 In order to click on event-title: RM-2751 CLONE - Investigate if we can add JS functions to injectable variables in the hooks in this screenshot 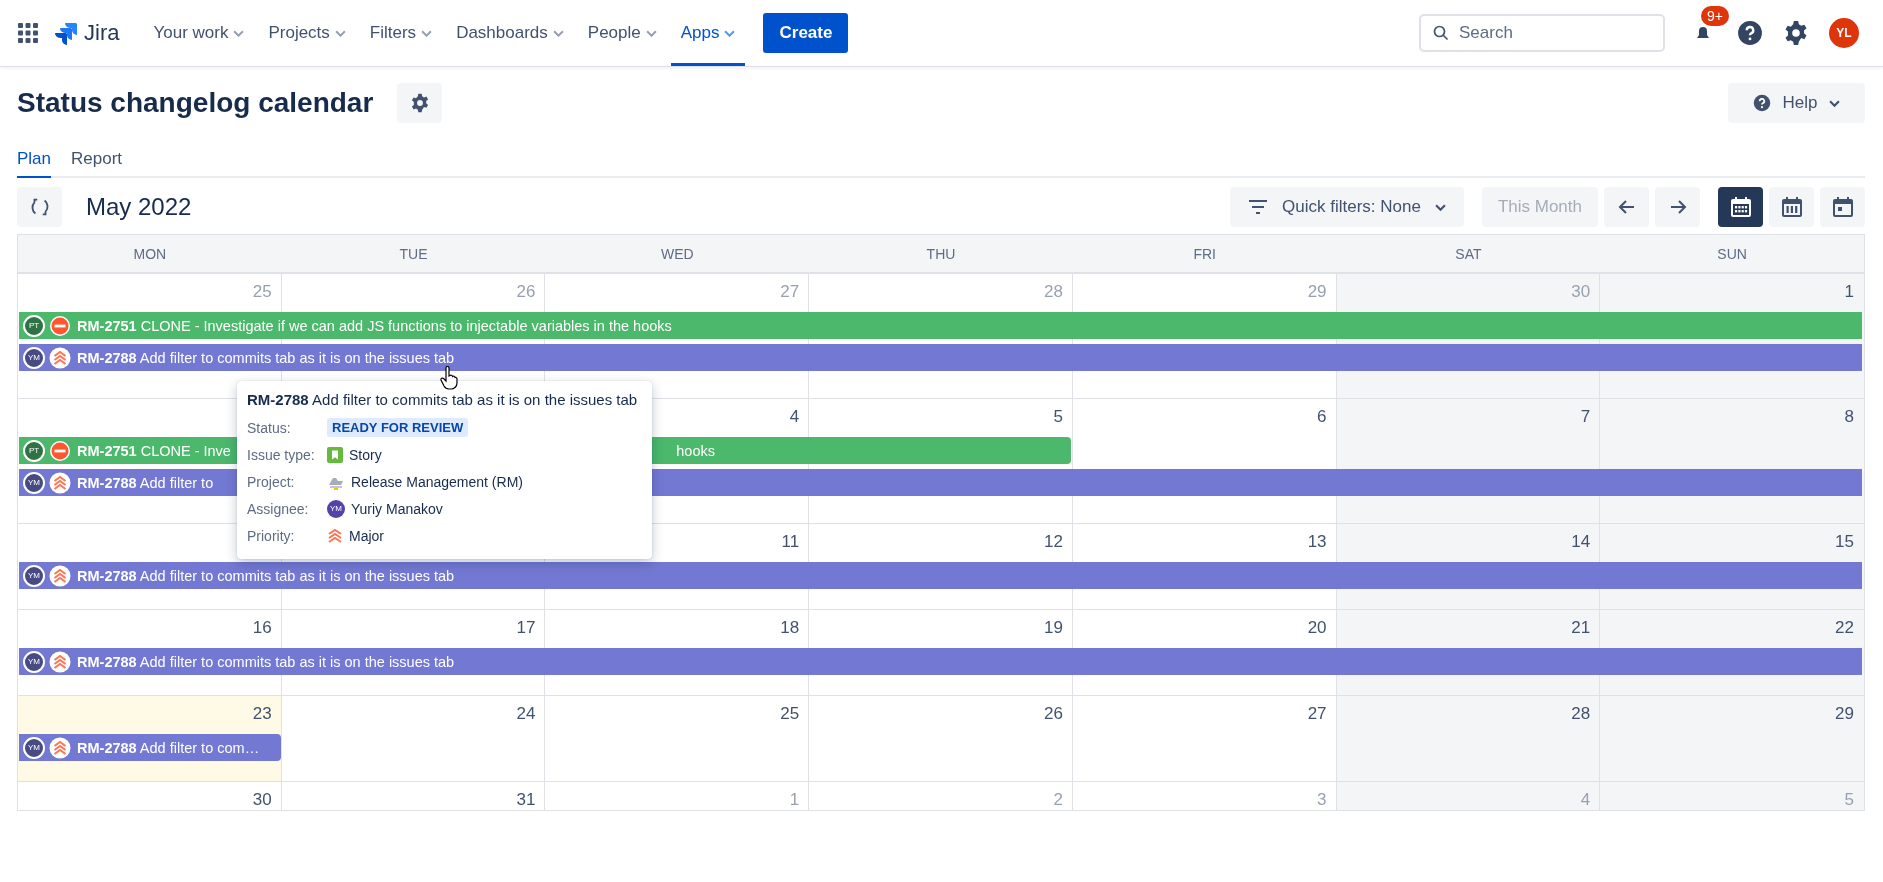, I will do `click(374, 325)`.